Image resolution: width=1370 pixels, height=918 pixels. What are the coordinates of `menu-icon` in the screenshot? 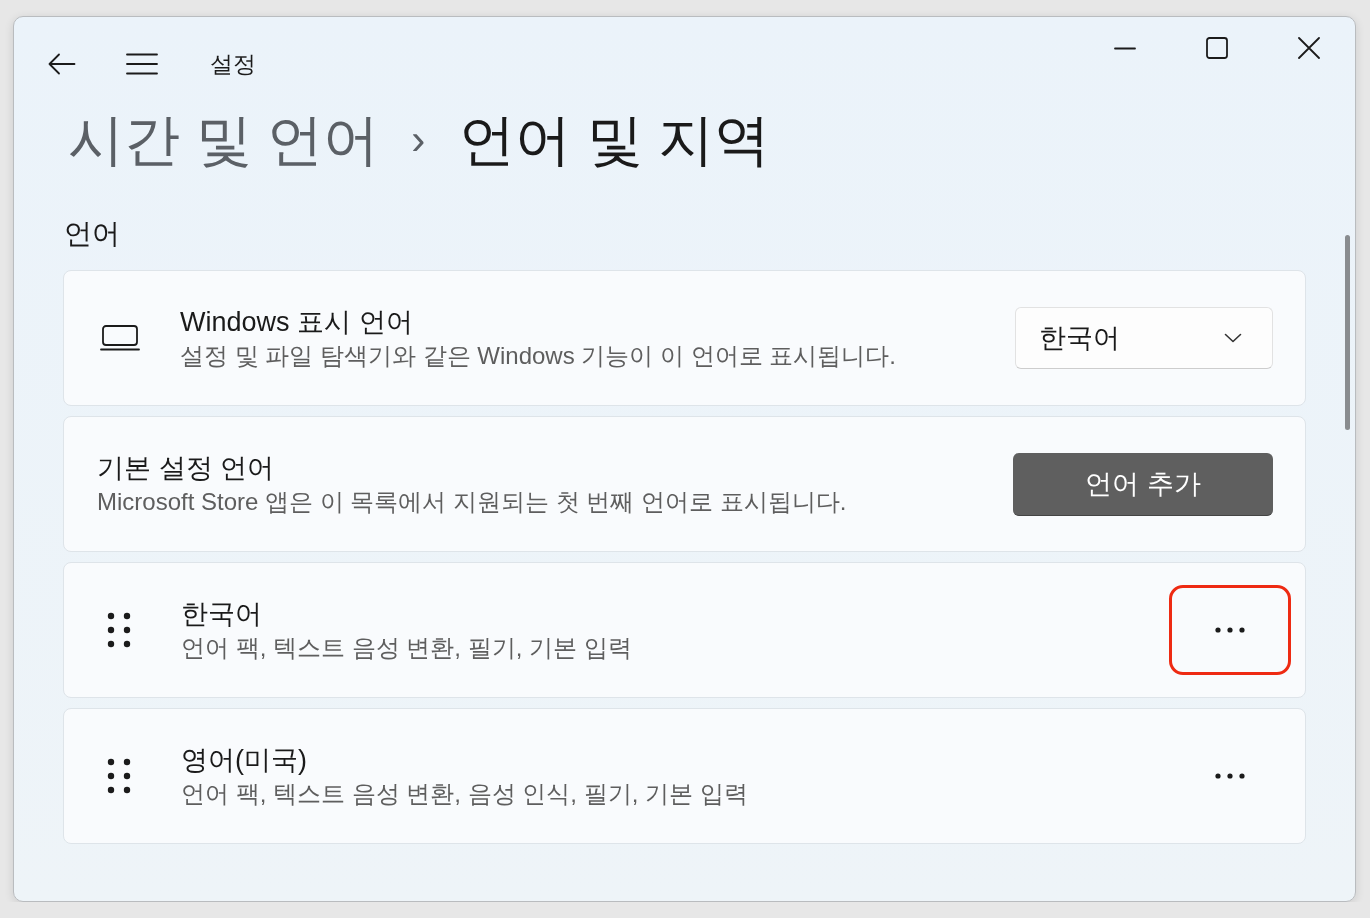 It's located at (142, 63).